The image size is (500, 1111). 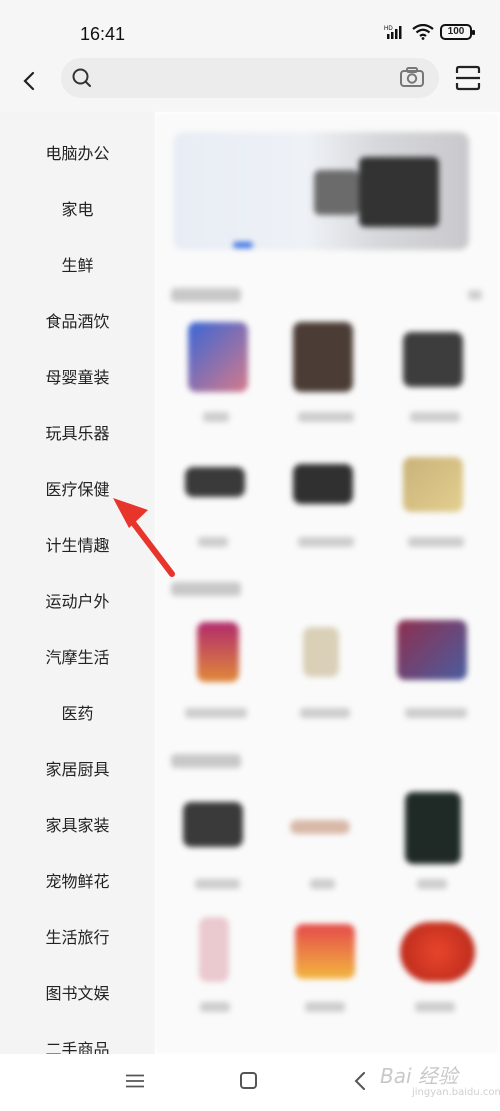 I want to click on sidebar-item-life-travel: 生活旅行, so click(x=77, y=936).